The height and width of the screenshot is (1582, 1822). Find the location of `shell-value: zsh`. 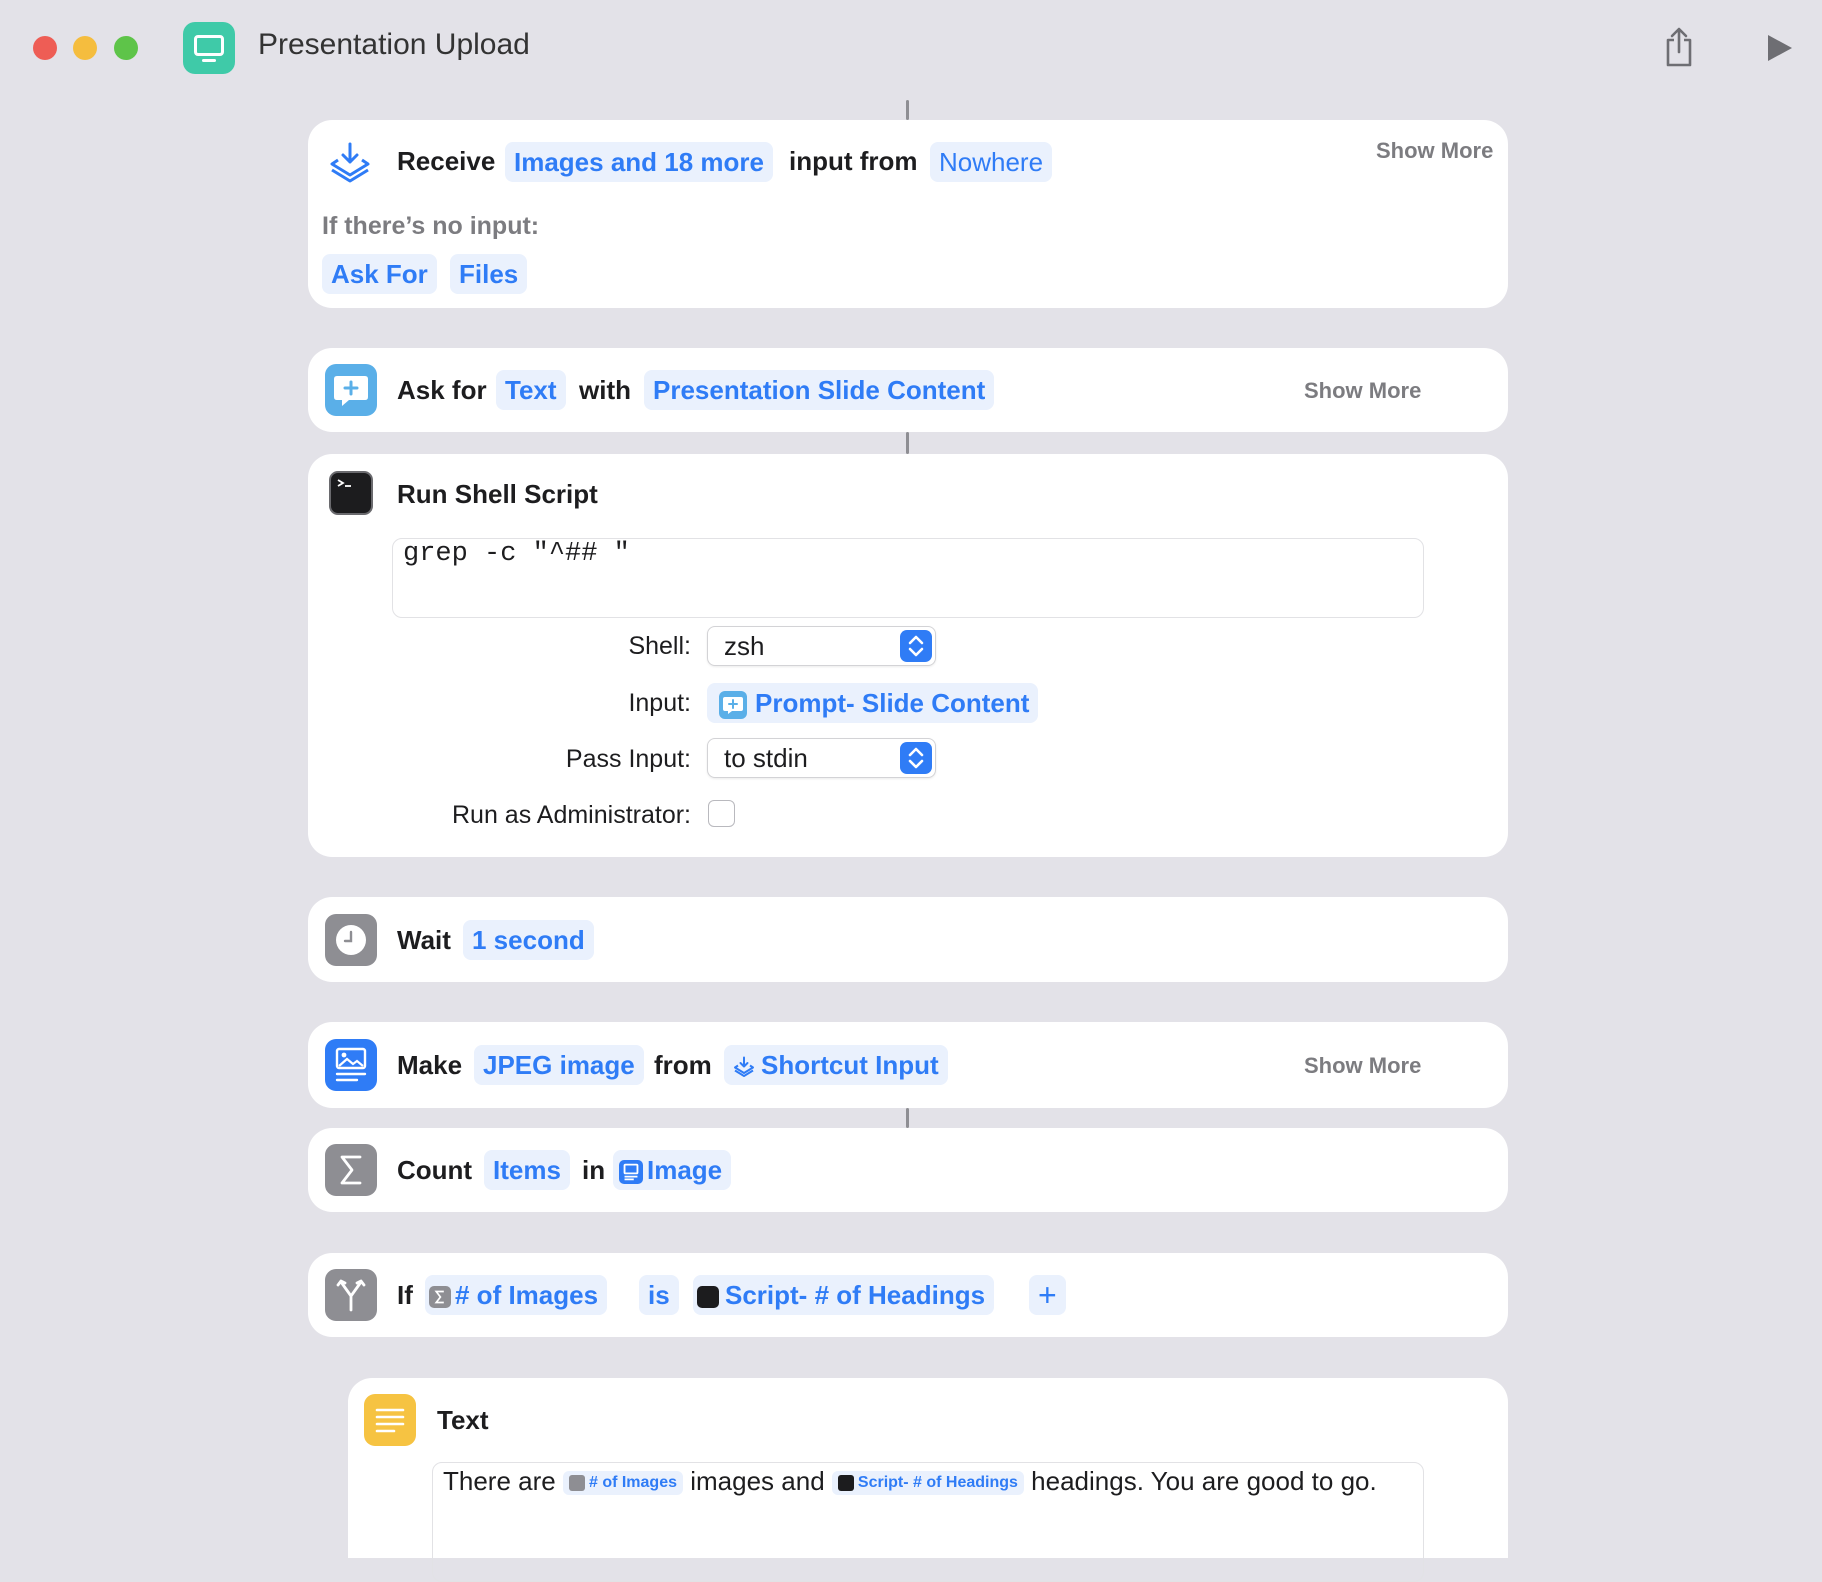

shell-value: zsh is located at coordinates (744, 646).